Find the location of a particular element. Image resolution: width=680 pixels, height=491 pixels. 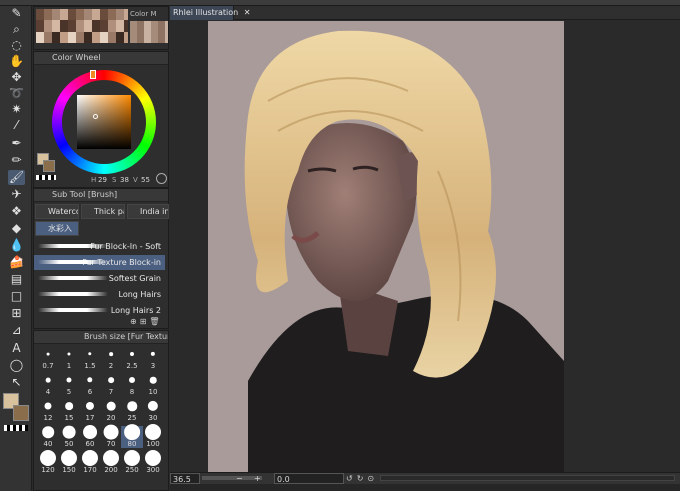

brush-size-30: 30 is located at coordinates (153, 411).